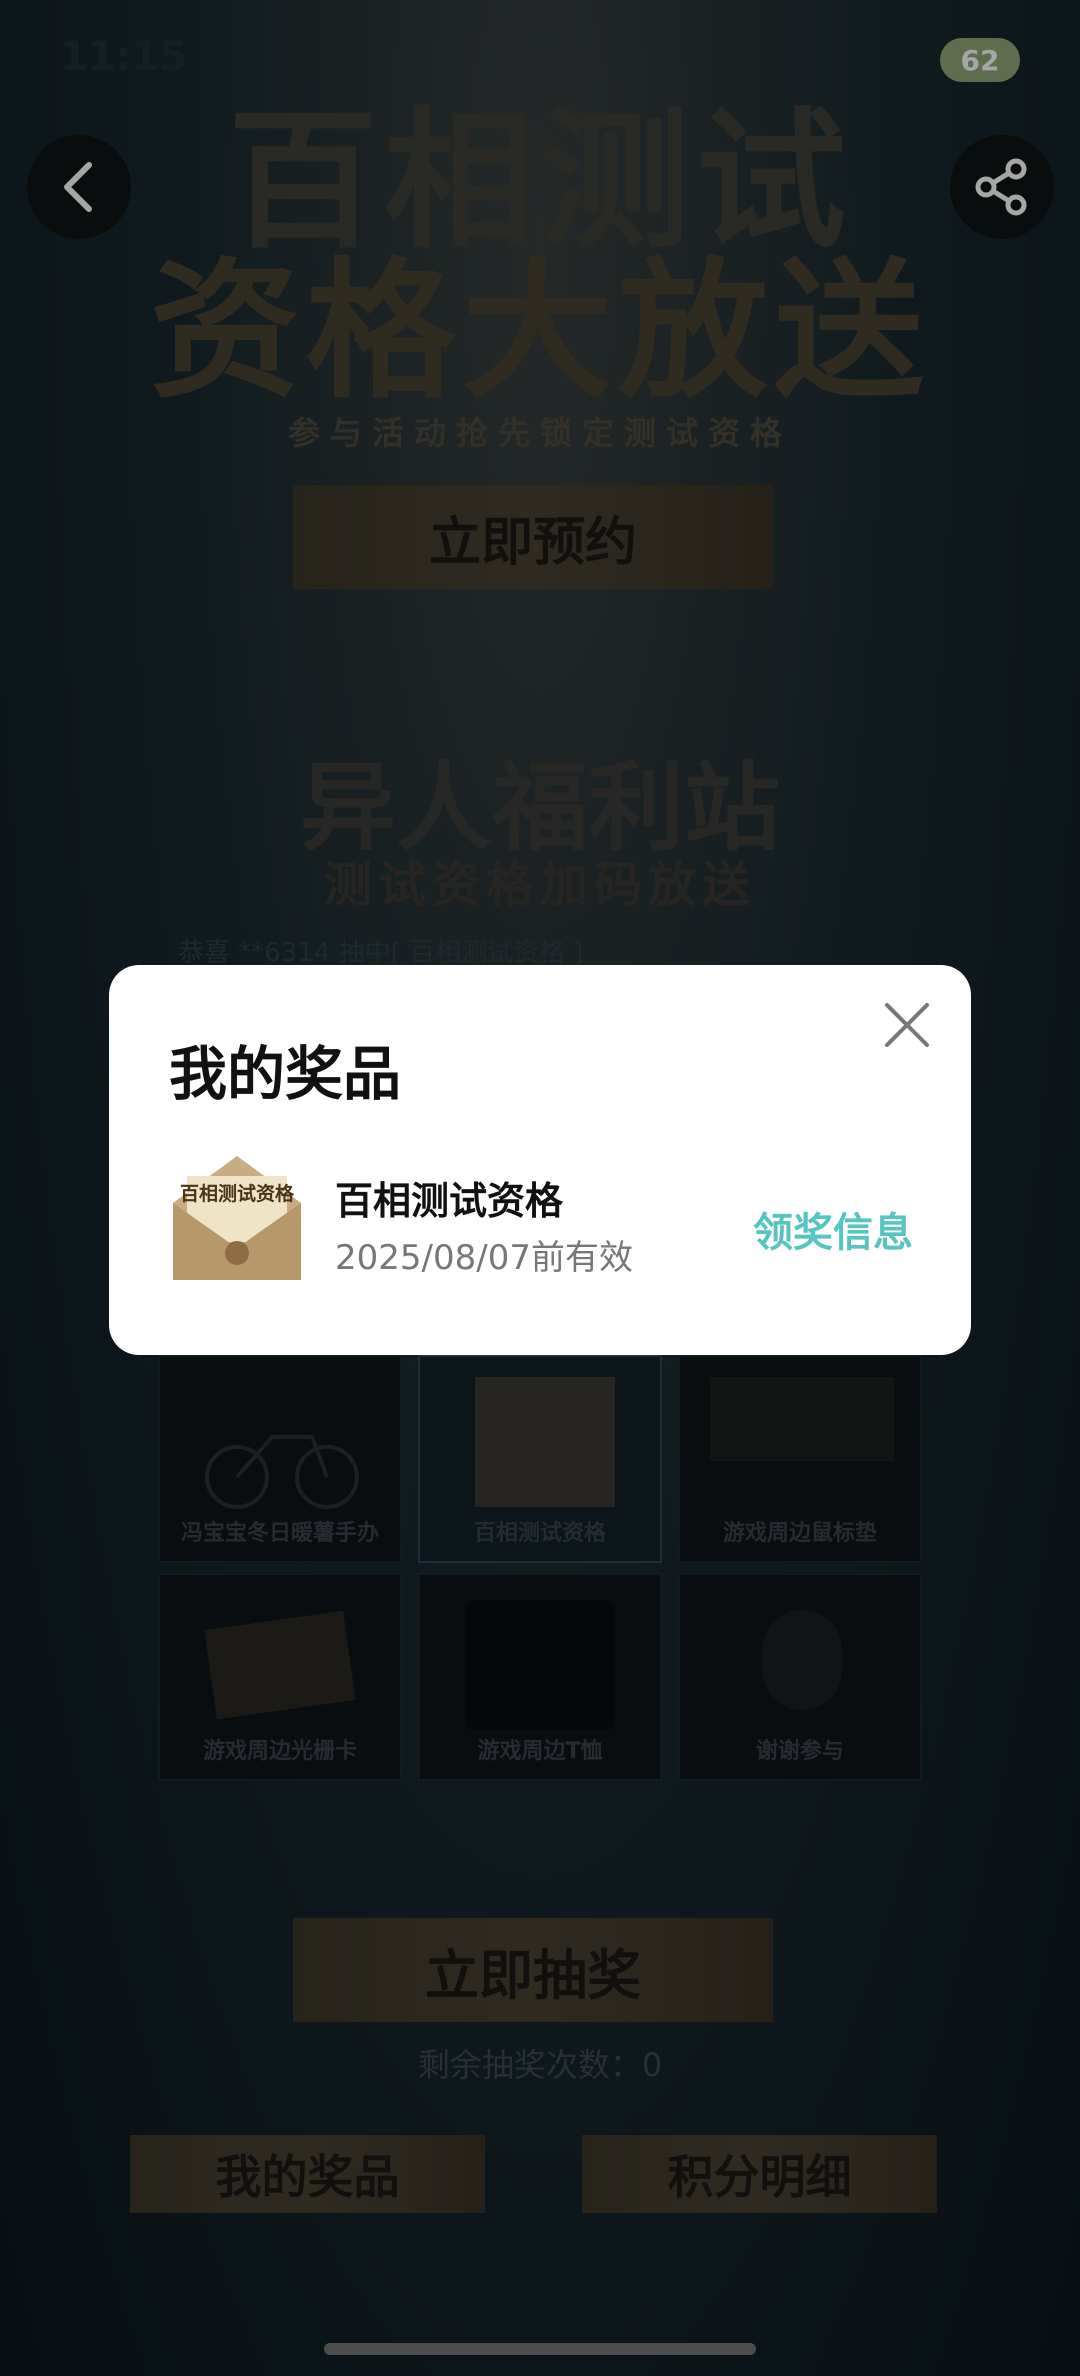 Image resolution: width=1080 pixels, height=2376 pixels. What do you see at coordinates (484, 1258) in the screenshot?
I see `prize-expiry: 2025/08/07前有效` at bounding box center [484, 1258].